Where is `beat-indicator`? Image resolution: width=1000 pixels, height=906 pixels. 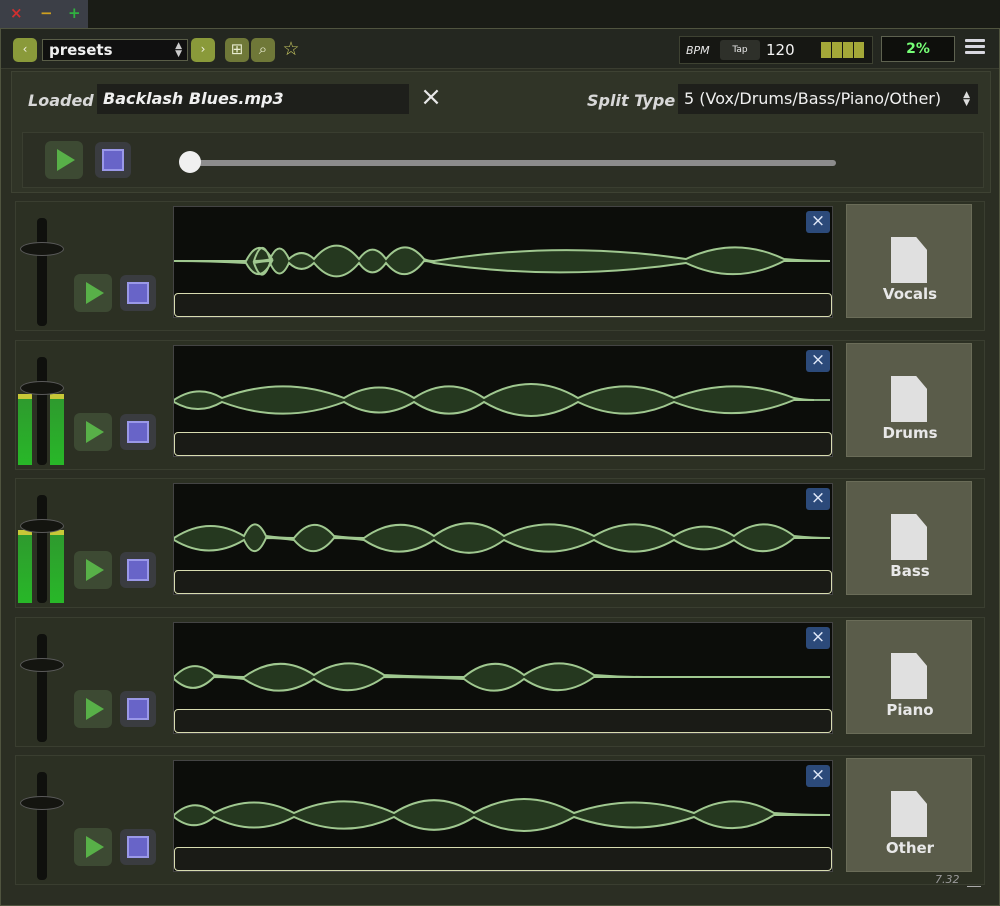
beat-indicator is located at coordinates (843, 52).